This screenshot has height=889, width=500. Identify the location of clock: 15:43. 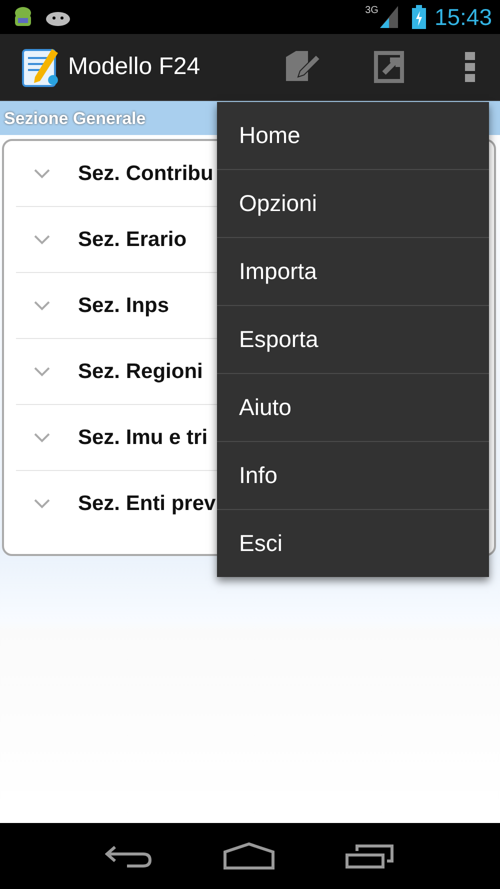
(463, 17).